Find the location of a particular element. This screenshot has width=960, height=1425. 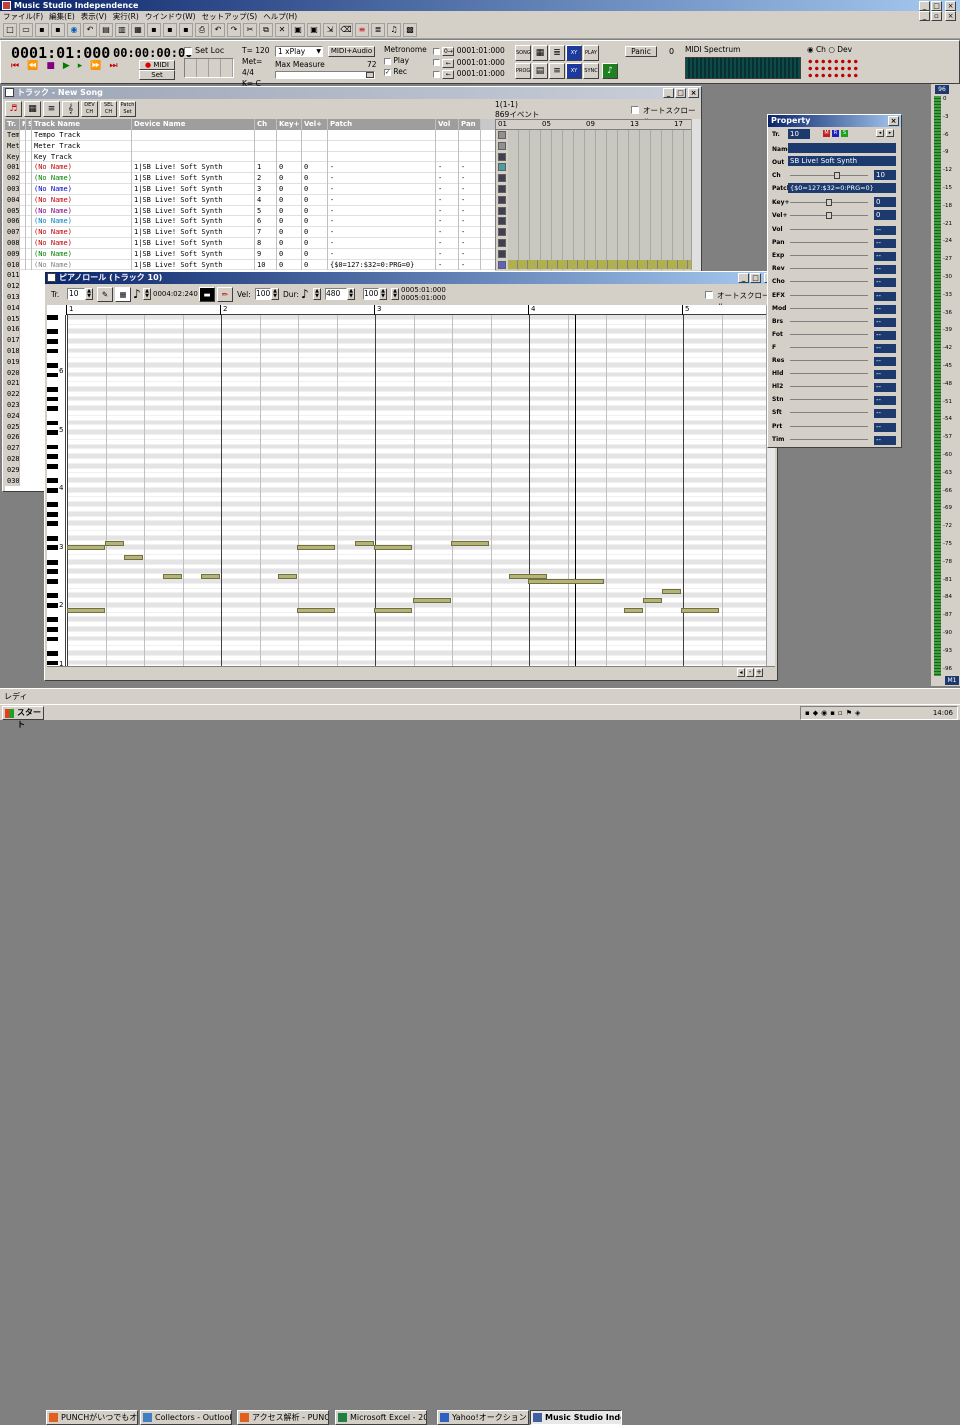

track-autoscroll-checkbox is located at coordinates (635, 110).